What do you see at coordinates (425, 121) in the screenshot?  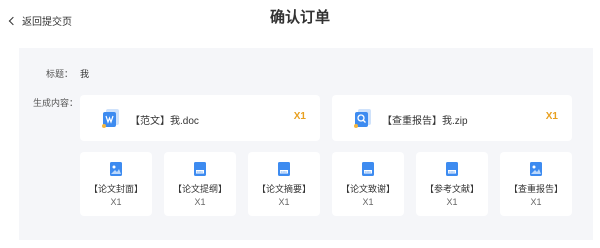 I see `file-name: 【查重报告】我.zip` at bounding box center [425, 121].